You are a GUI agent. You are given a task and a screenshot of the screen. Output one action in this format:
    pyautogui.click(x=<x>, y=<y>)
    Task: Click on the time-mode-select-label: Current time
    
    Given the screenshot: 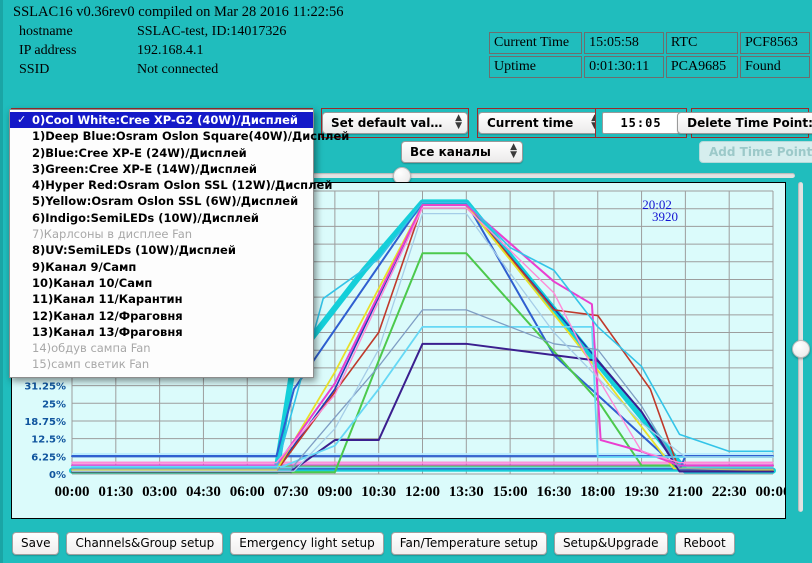 What is the action you would take?
    pyautogui.click(x=530, y=123)
    